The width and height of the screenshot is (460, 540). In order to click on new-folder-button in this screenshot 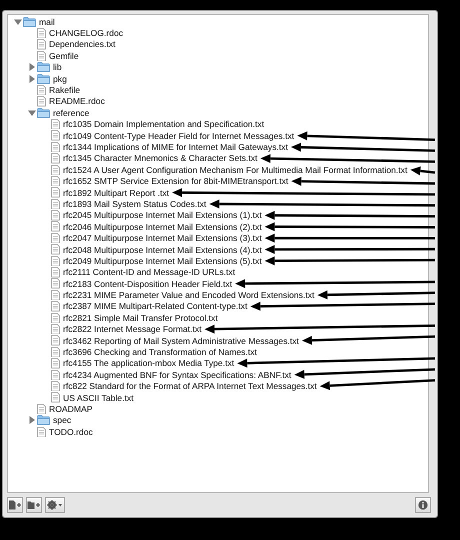, I will do `click(34, 505)`.